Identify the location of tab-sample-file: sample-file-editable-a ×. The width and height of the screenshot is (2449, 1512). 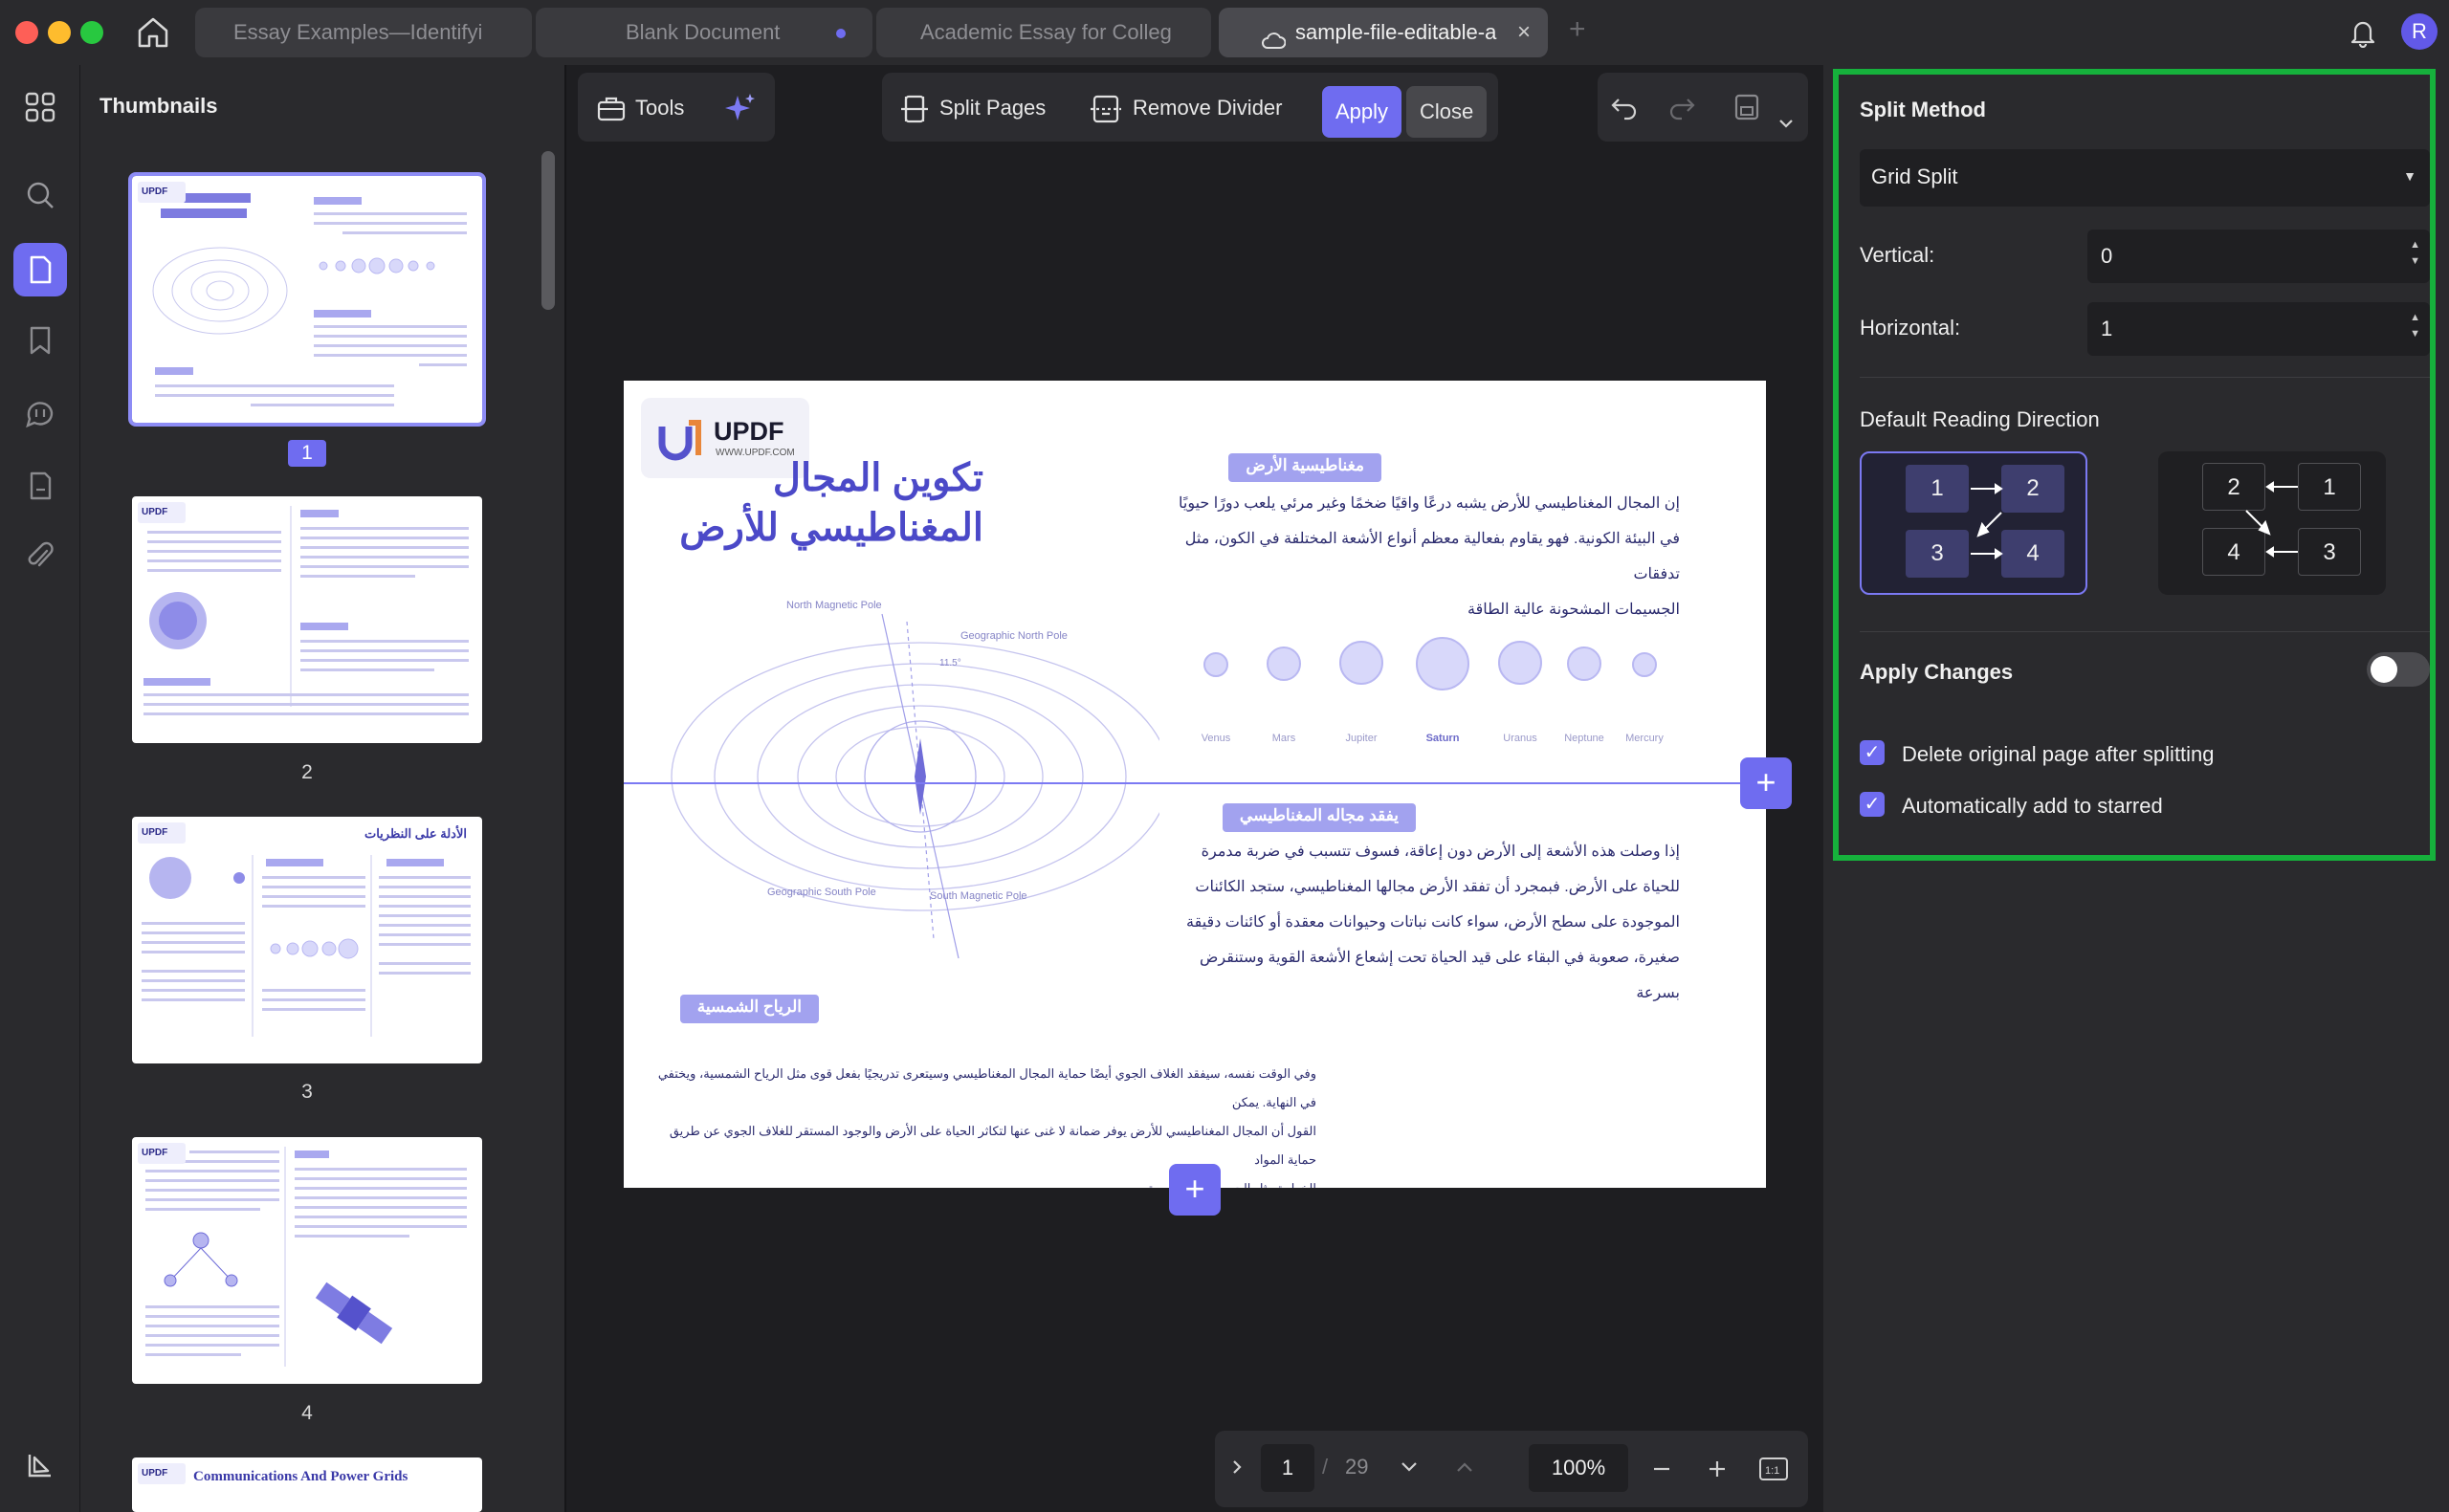
(1384, 32).